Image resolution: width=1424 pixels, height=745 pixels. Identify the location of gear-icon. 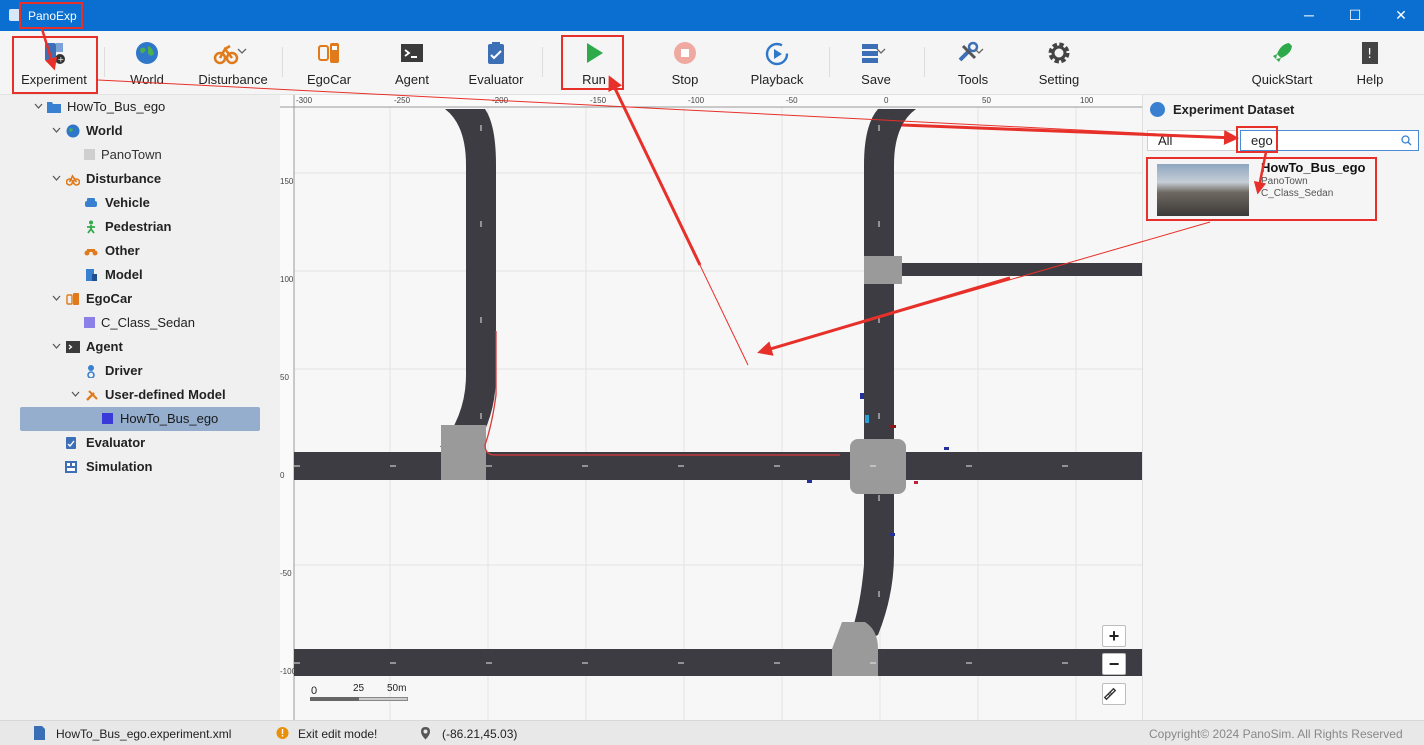
(1059, 53).